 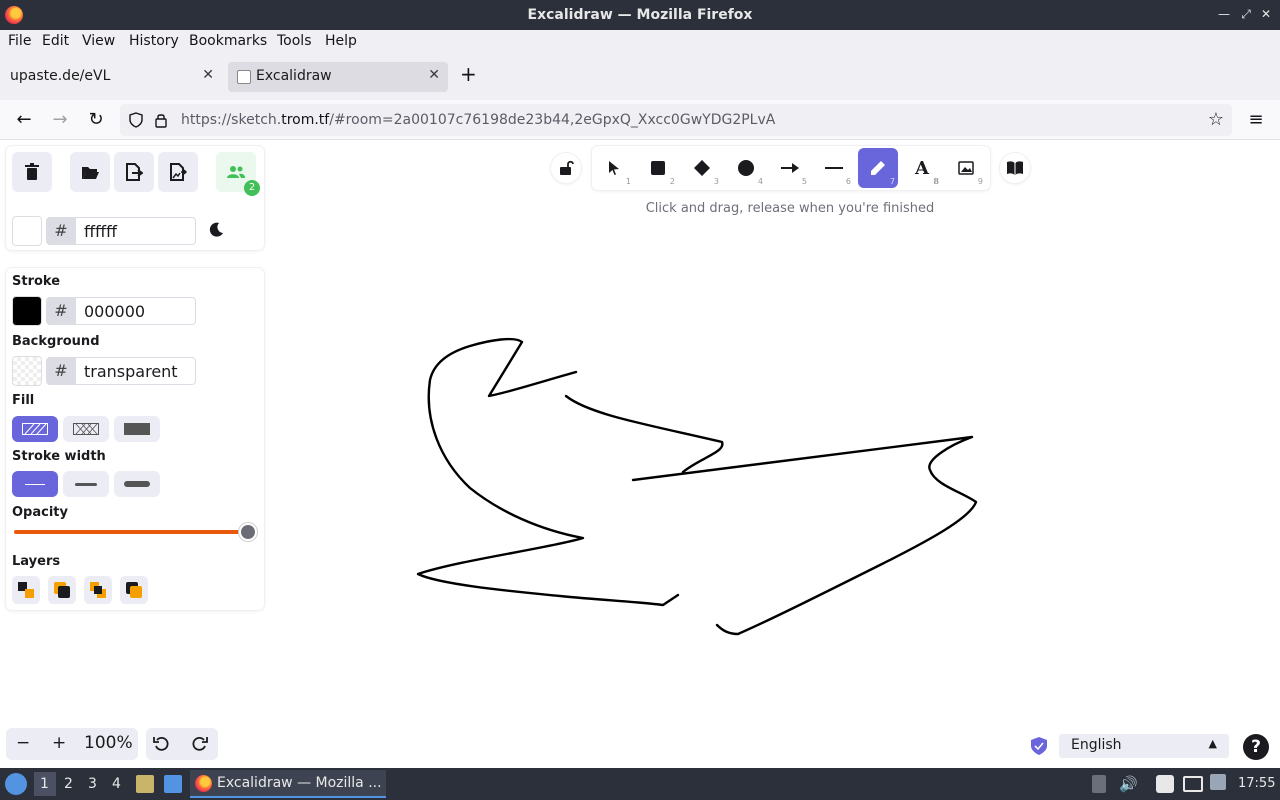 What do you see at coordinates (98, 41) in the screenshot?
I see `menu-view: View` at bounding box center [98, 41].